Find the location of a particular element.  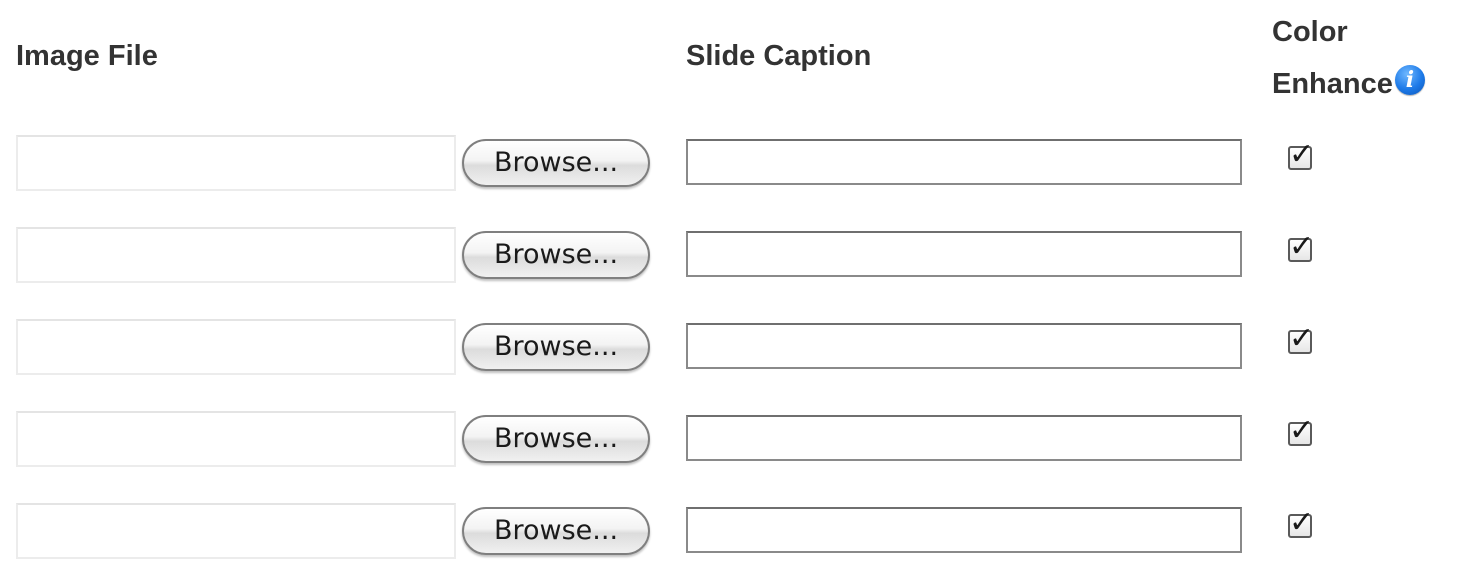

upload-row-3: Browse... ✓ is located at coordinates (731, 349).